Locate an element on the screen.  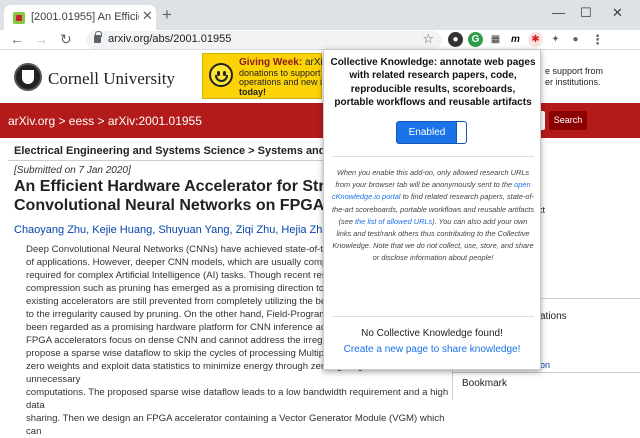
minimize-button: — is located at coordinates (558, 13).